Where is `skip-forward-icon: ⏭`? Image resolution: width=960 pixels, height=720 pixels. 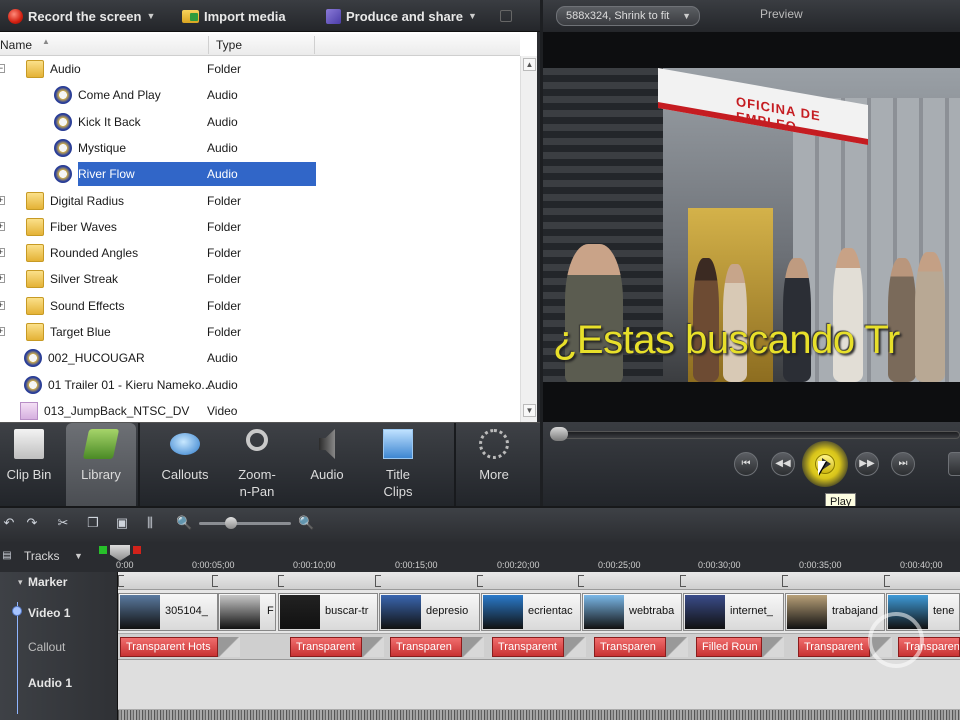
skip-forward-icon: ⏭ is located at coordinates (903, 463).